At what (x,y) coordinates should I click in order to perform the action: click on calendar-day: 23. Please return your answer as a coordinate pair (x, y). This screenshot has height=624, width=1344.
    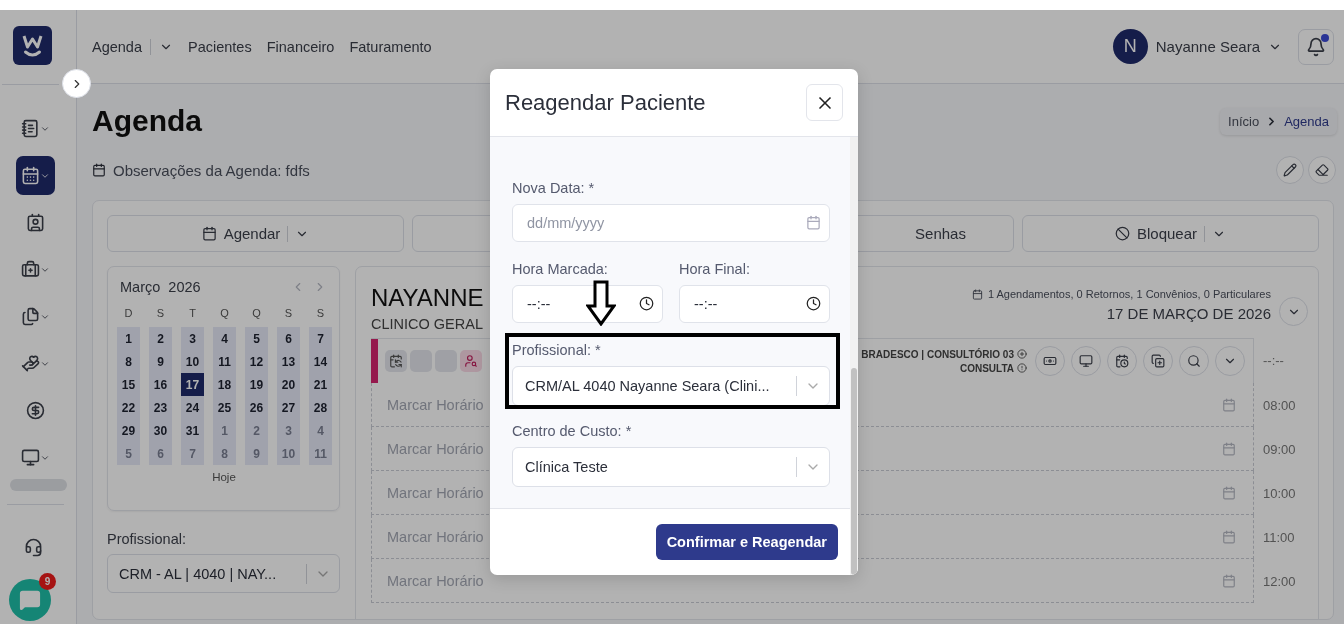
    Looking at the image, I should click on (160, 407).